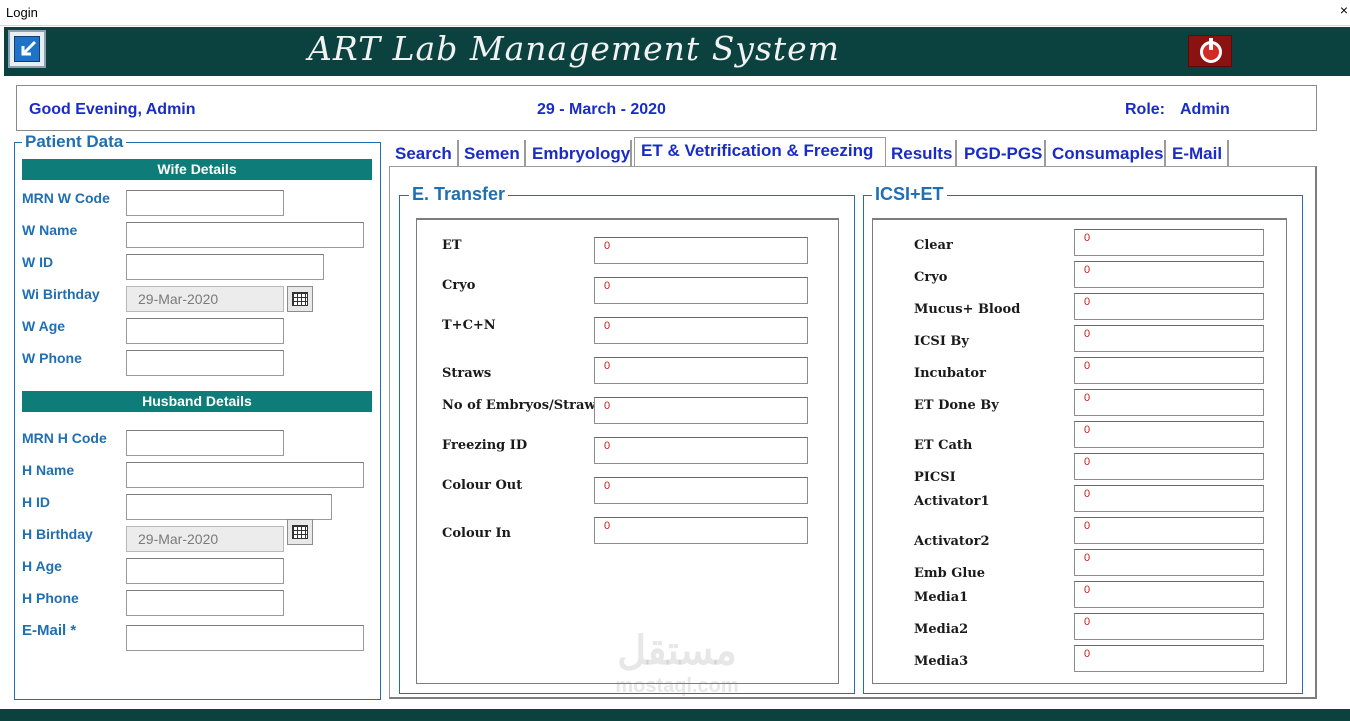 This screenshot has width=1350, height=721. I want to click on h-birthday-label: H Birthday, so click(57, 534).